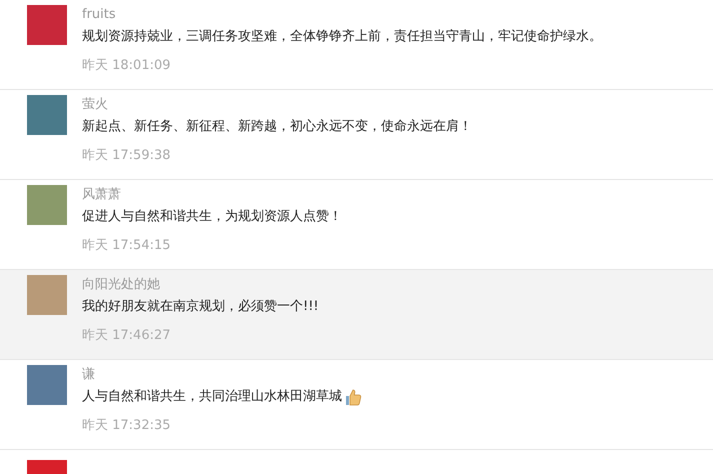 The width and height of the screenshot is (713, 474). I want to click on comment-text: 我的好朋友就在南京规划，必须赞一个!!!, so click(200, 307).